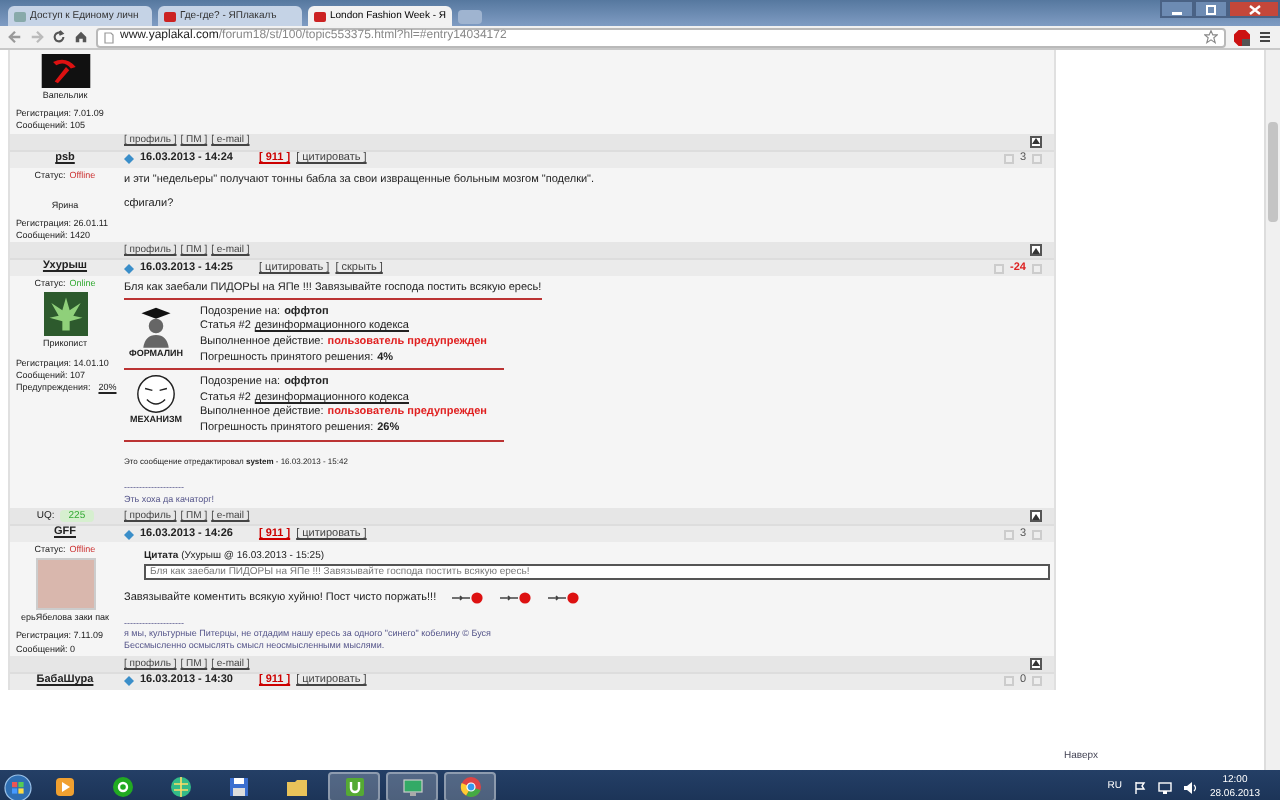 This screenshot has height=800, width=1280. Describe the element at coordinates (1190, 787) in the screenshot. I see `volume-icon` at that location.